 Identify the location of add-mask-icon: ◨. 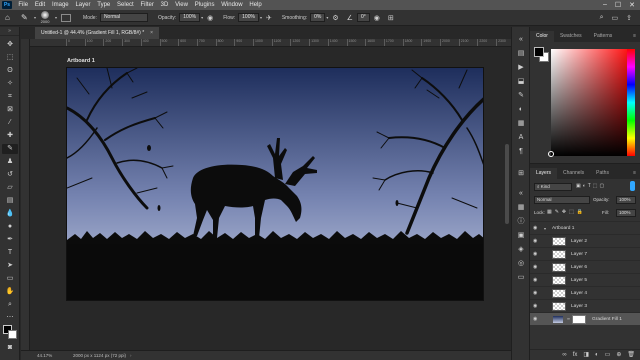
(586, 355).